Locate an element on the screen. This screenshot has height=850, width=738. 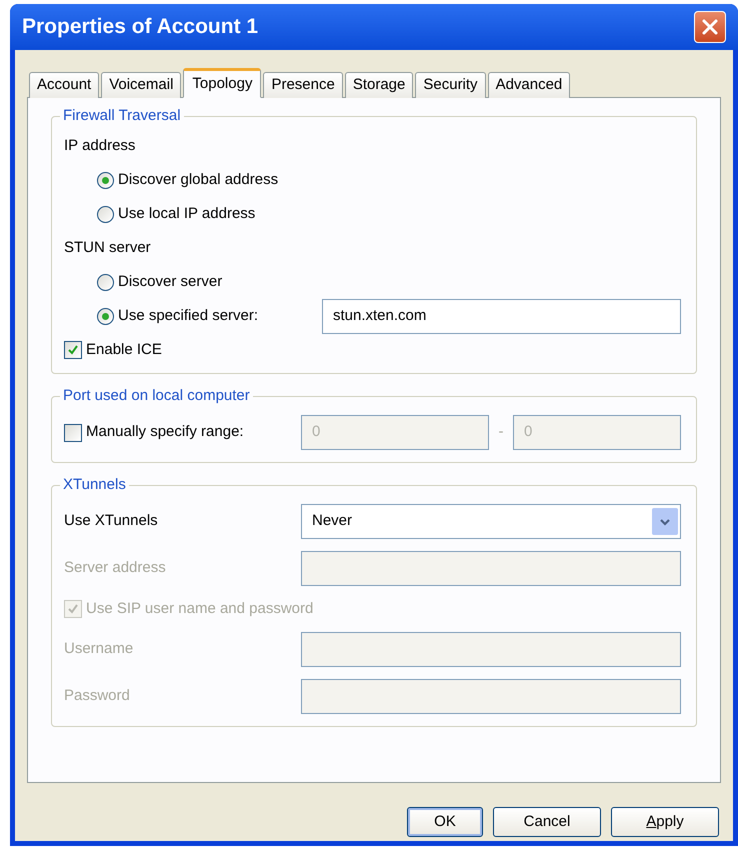
tab: Presence is located at coordinates (303, 85).